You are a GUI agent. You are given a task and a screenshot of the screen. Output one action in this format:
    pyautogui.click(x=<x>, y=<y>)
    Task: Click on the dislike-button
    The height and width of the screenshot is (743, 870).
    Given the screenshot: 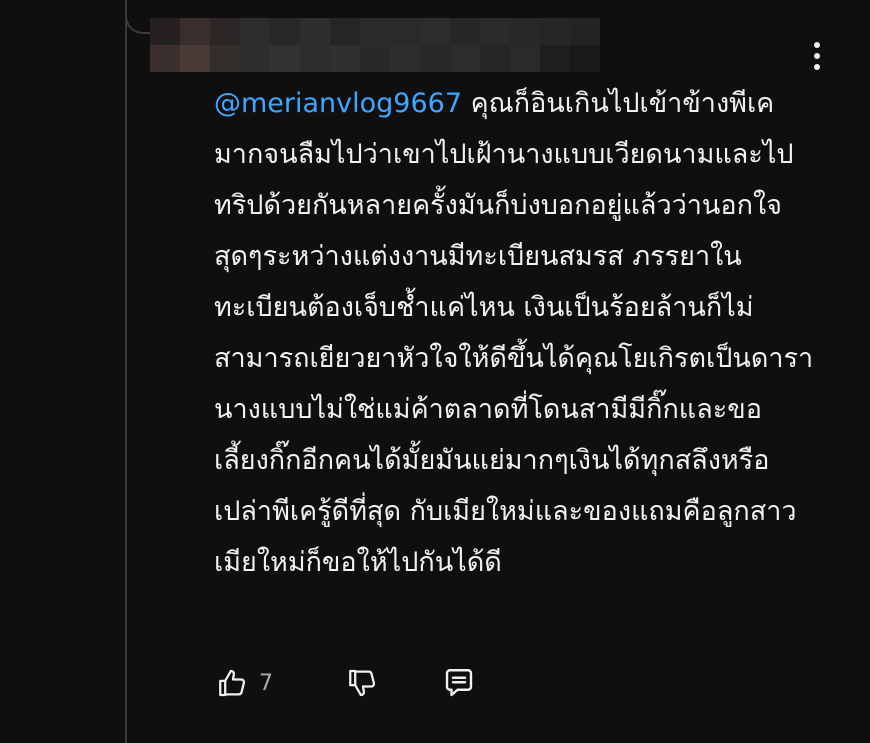 What is the action you would take?
    pyautogui.click(x=363, y=683)
    